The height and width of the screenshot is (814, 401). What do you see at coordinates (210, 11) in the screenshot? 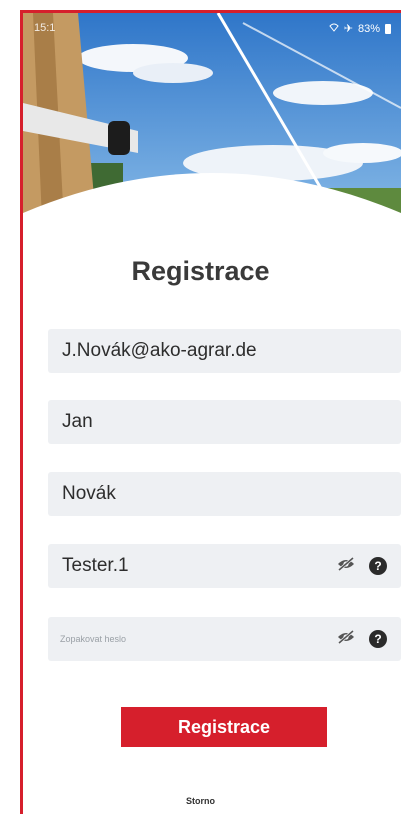
I see `frame-border-top` at bounding box center [210, 11].